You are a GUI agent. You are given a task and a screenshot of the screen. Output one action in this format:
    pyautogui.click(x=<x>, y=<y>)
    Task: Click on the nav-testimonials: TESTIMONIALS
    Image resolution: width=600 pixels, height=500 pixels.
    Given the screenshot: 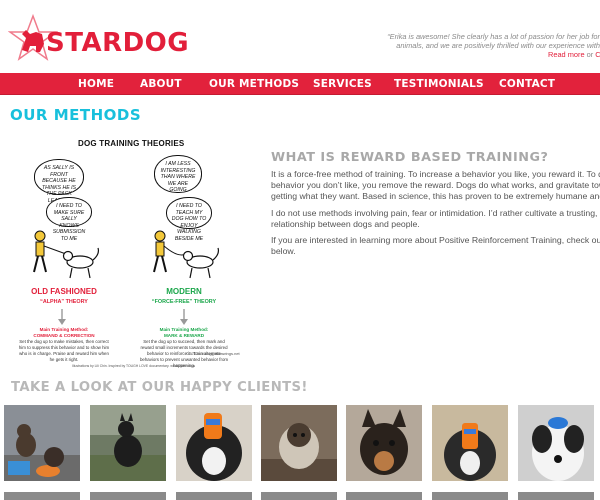 What is the action you would take?
    pyautogui.click(x=439, y=84)
    